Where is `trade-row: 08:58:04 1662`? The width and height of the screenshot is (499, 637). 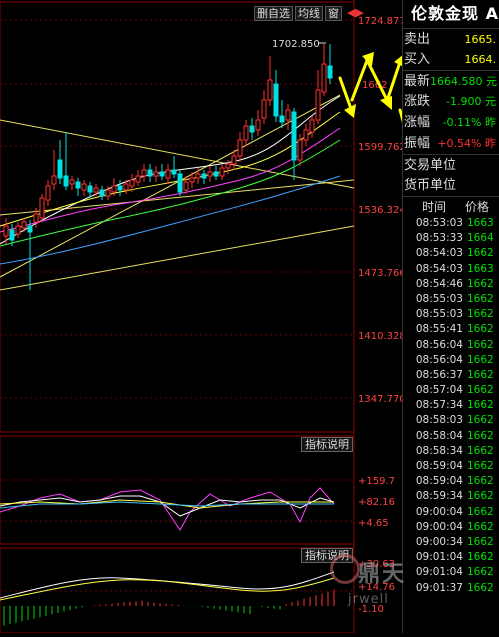
trade-row: 08:58:04 1662 is located at coordinates (451, 436).